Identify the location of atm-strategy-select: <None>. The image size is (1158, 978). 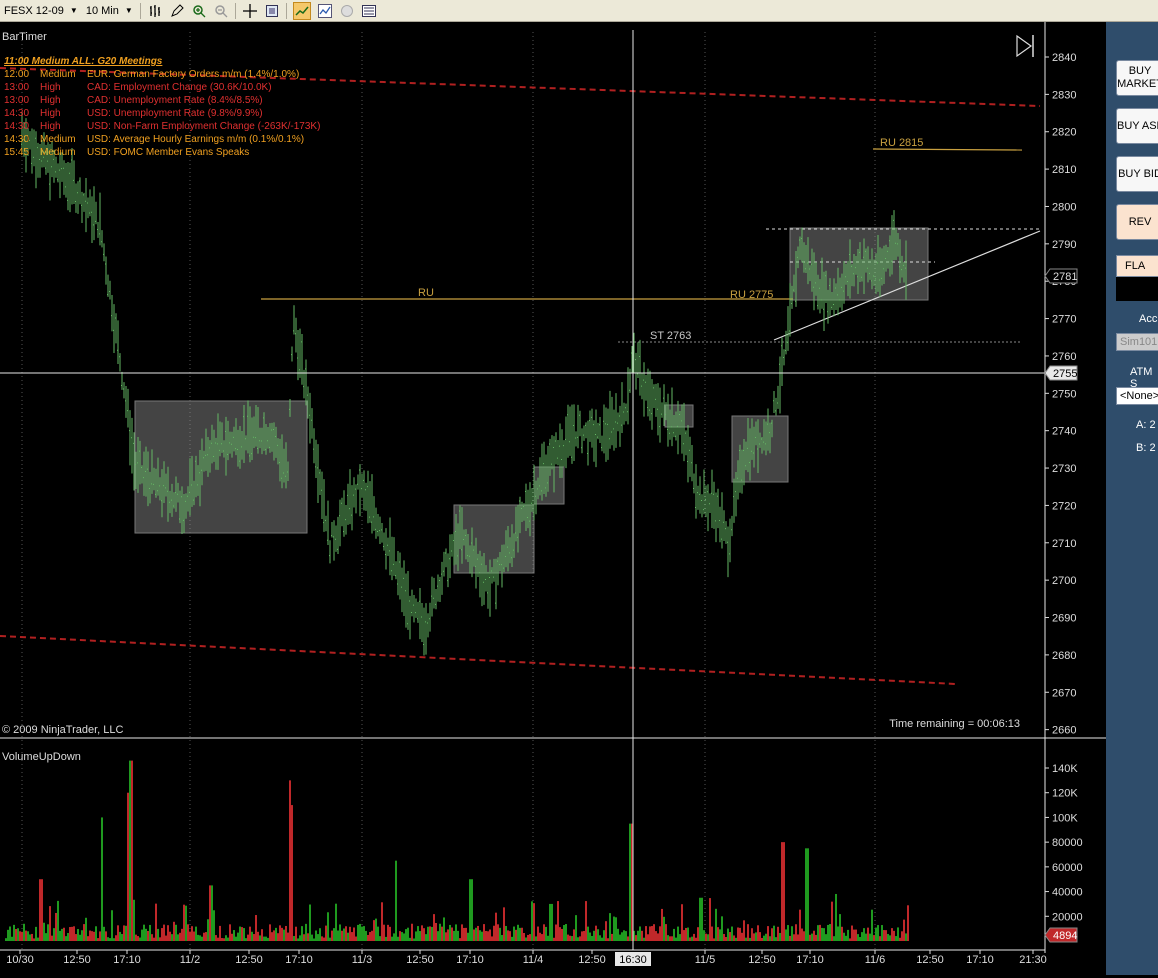
(1137, 396).